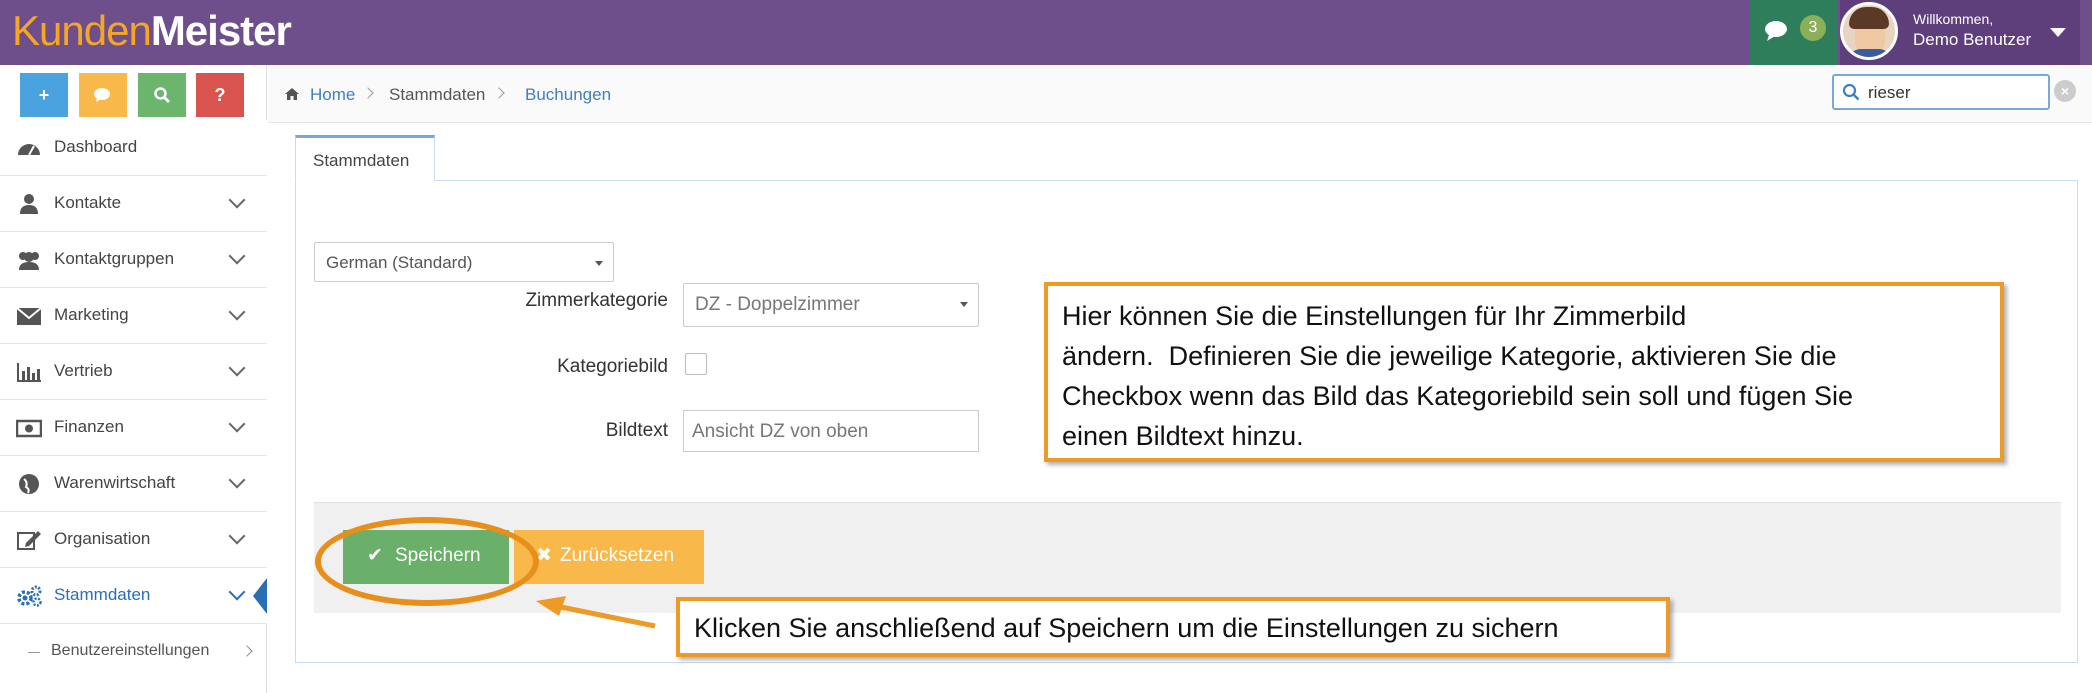  What do you see at coordinates (292, 94) in the screenshot?
I see `home-icon` at bounding box center [292, 94].